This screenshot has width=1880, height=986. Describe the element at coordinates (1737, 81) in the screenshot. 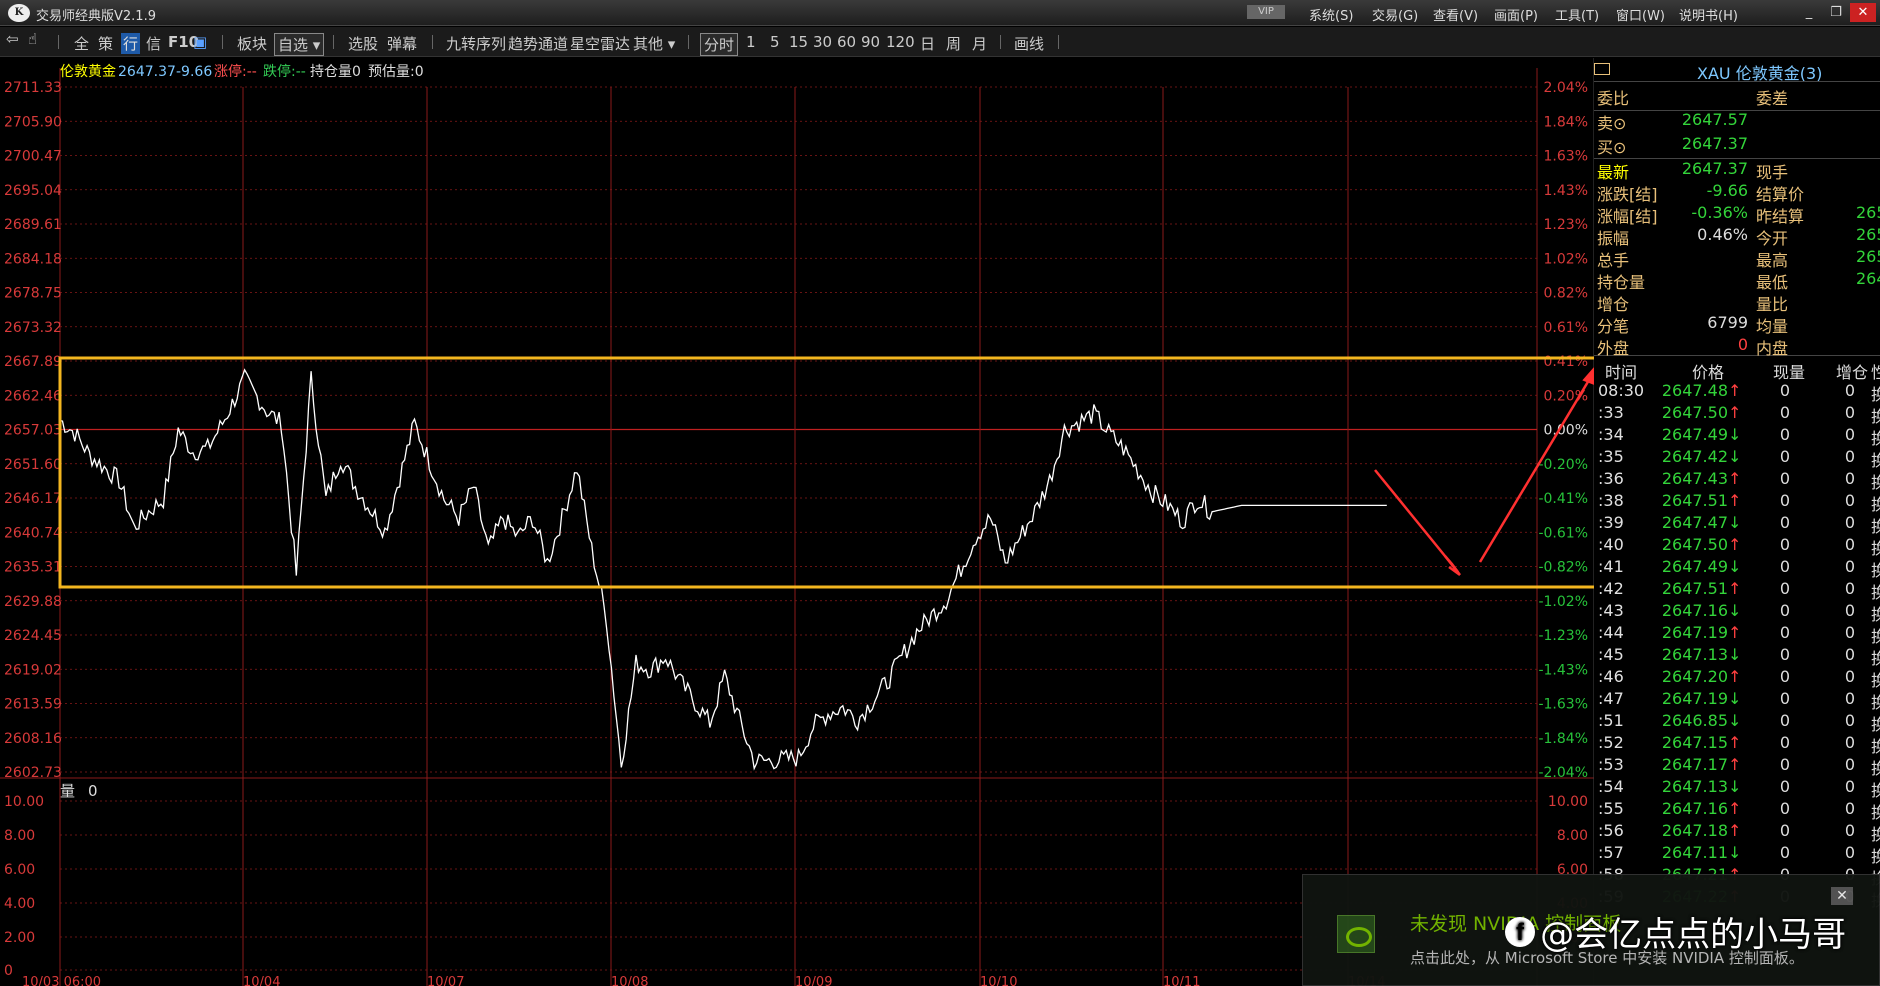

I see `divider` at that location.